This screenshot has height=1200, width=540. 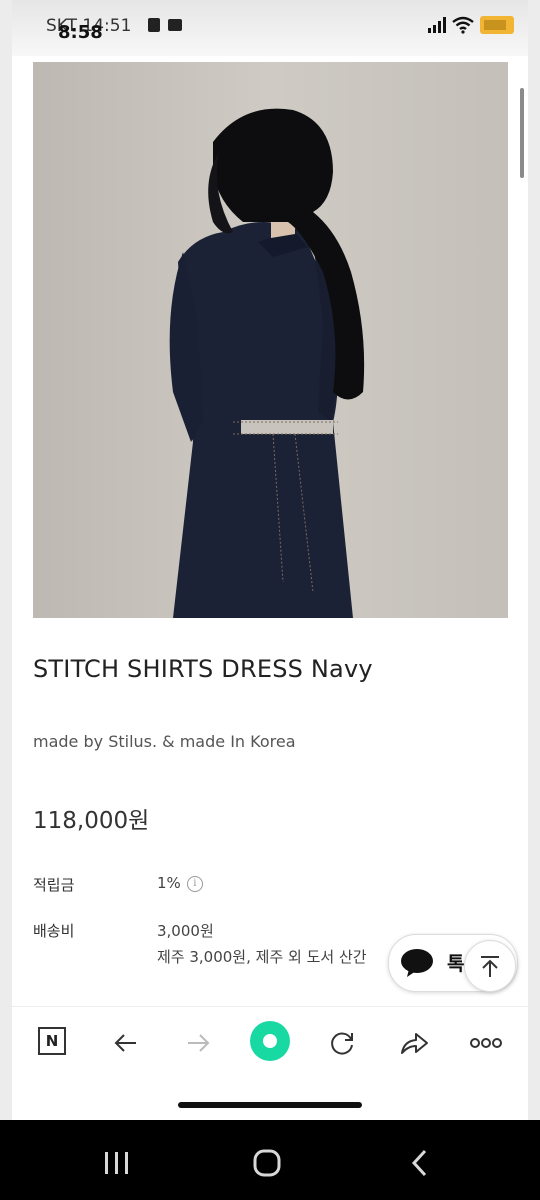 I want to click on status-icons, so click(x=471, y=25).